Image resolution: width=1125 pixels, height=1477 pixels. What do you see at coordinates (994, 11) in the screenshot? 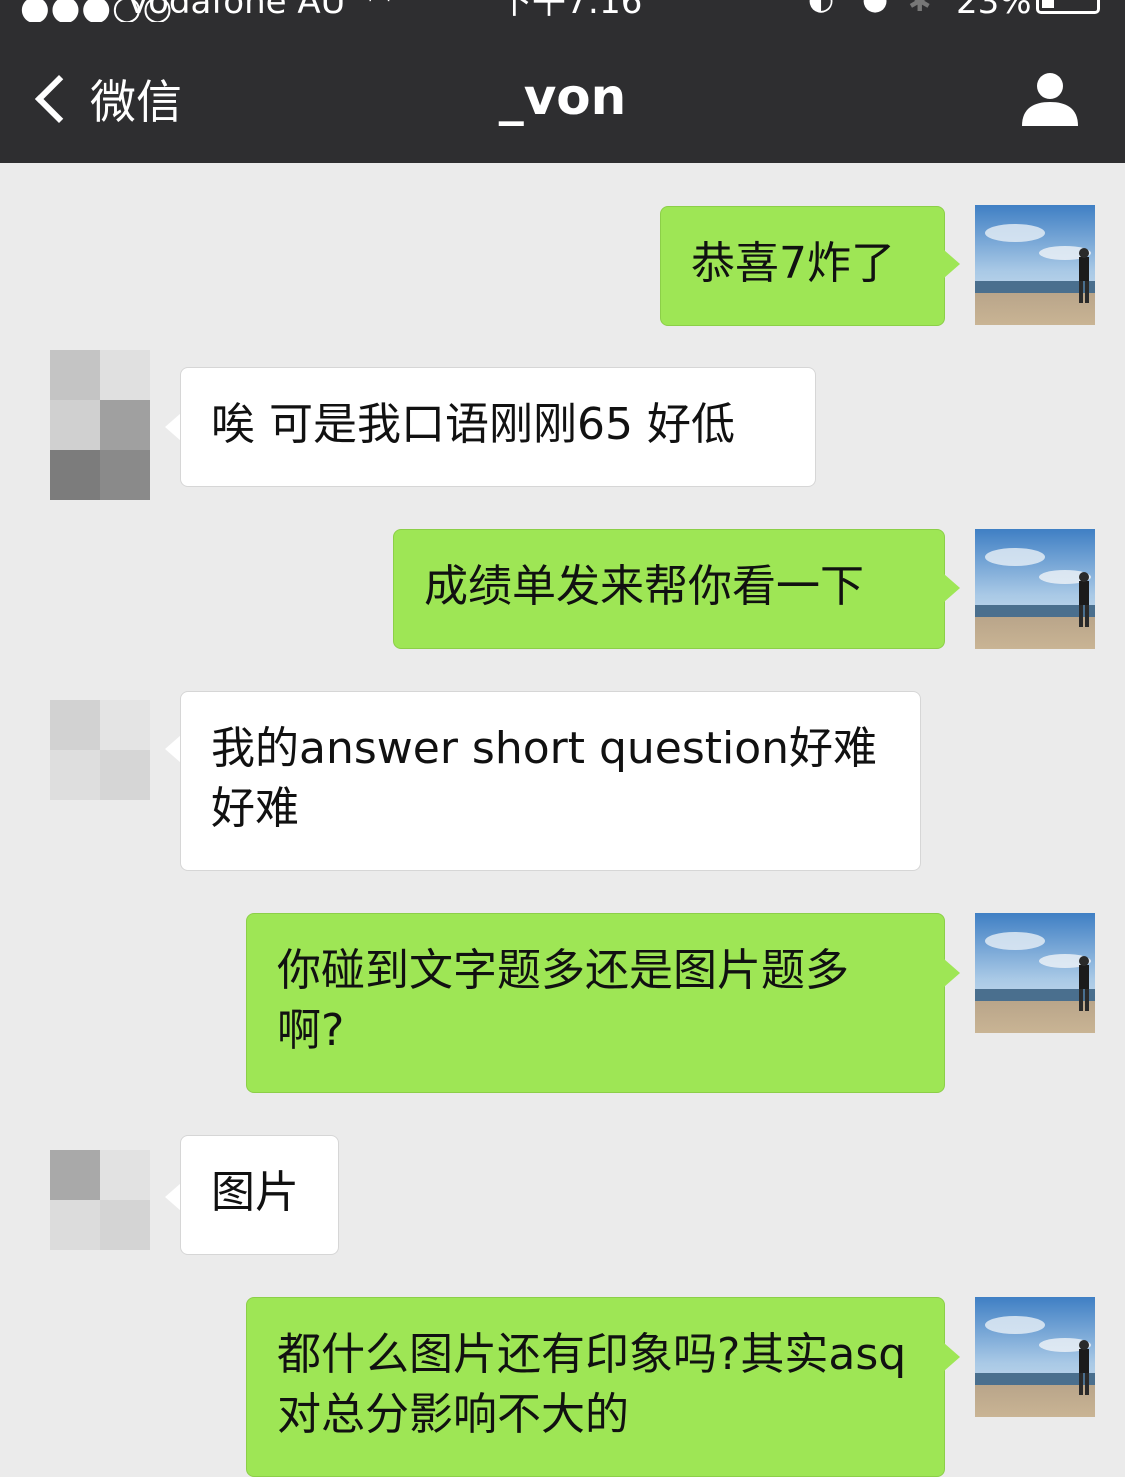
I see `battery-percent: 23%` at bounding box center [994, 11].